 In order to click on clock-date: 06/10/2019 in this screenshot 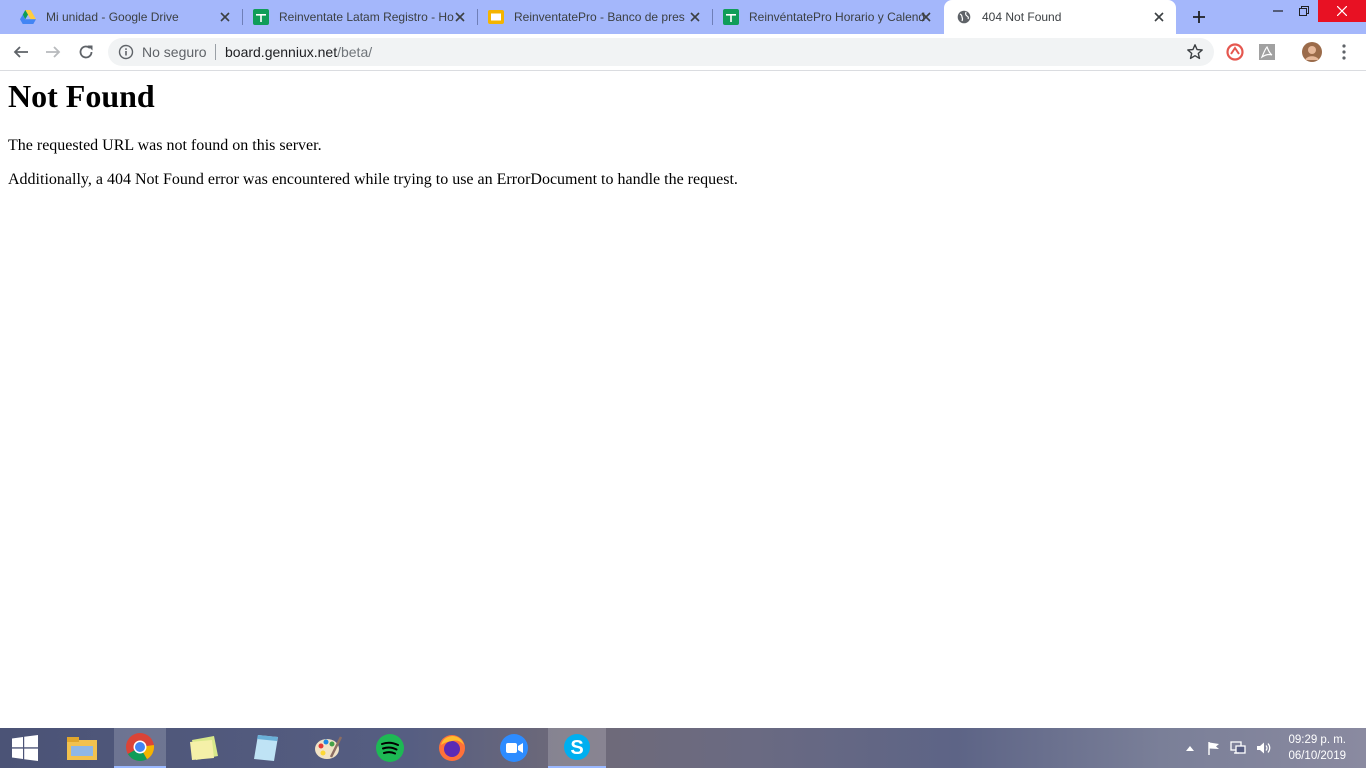, I will do `click(1317, 756)`.